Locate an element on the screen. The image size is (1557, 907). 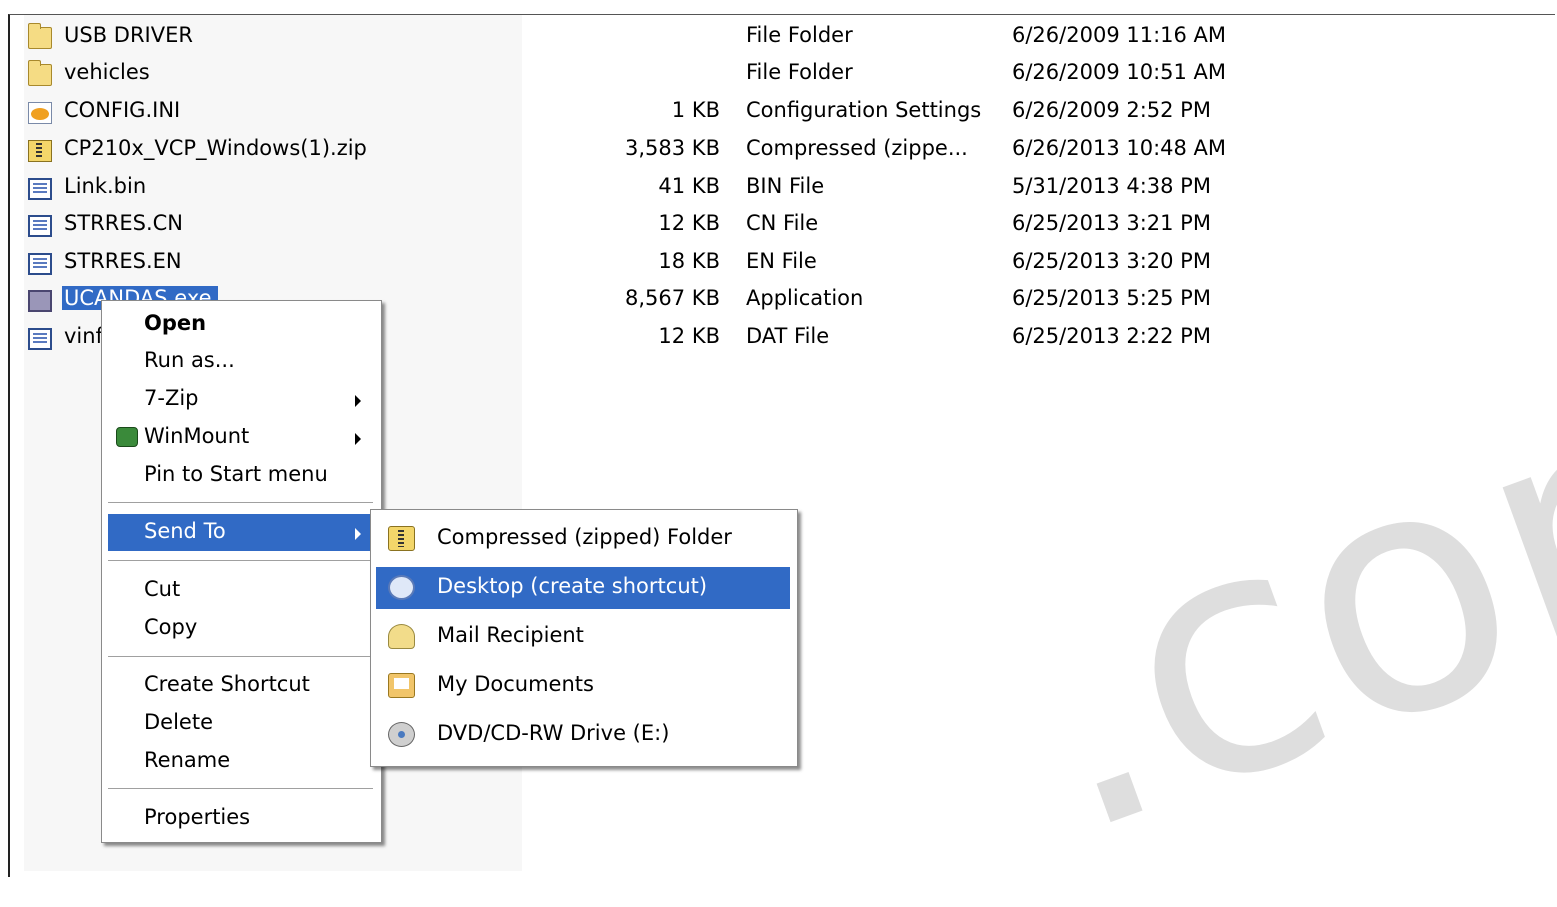
file-name: vinf is located at coordinates (83, 336).